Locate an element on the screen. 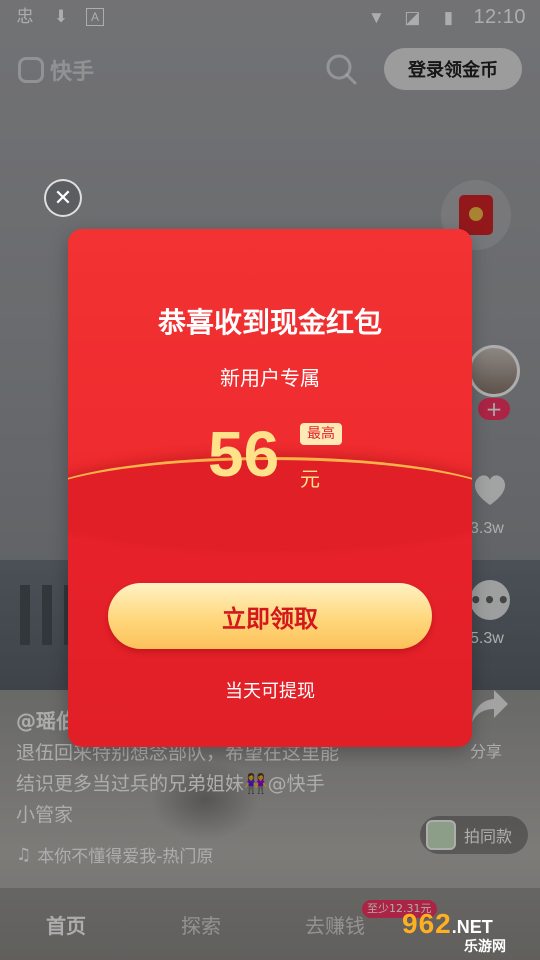 The image size is (540, 960). modal-subtitle: 新用户专属 is located at coordinates (270, 378).